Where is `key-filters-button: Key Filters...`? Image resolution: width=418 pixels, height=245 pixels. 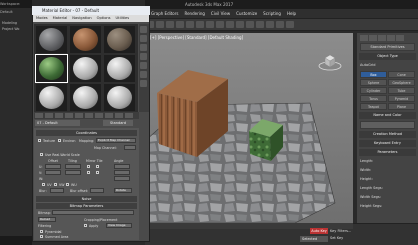
key-filters-button: Key Filters... is located at coordinates (340, 231).